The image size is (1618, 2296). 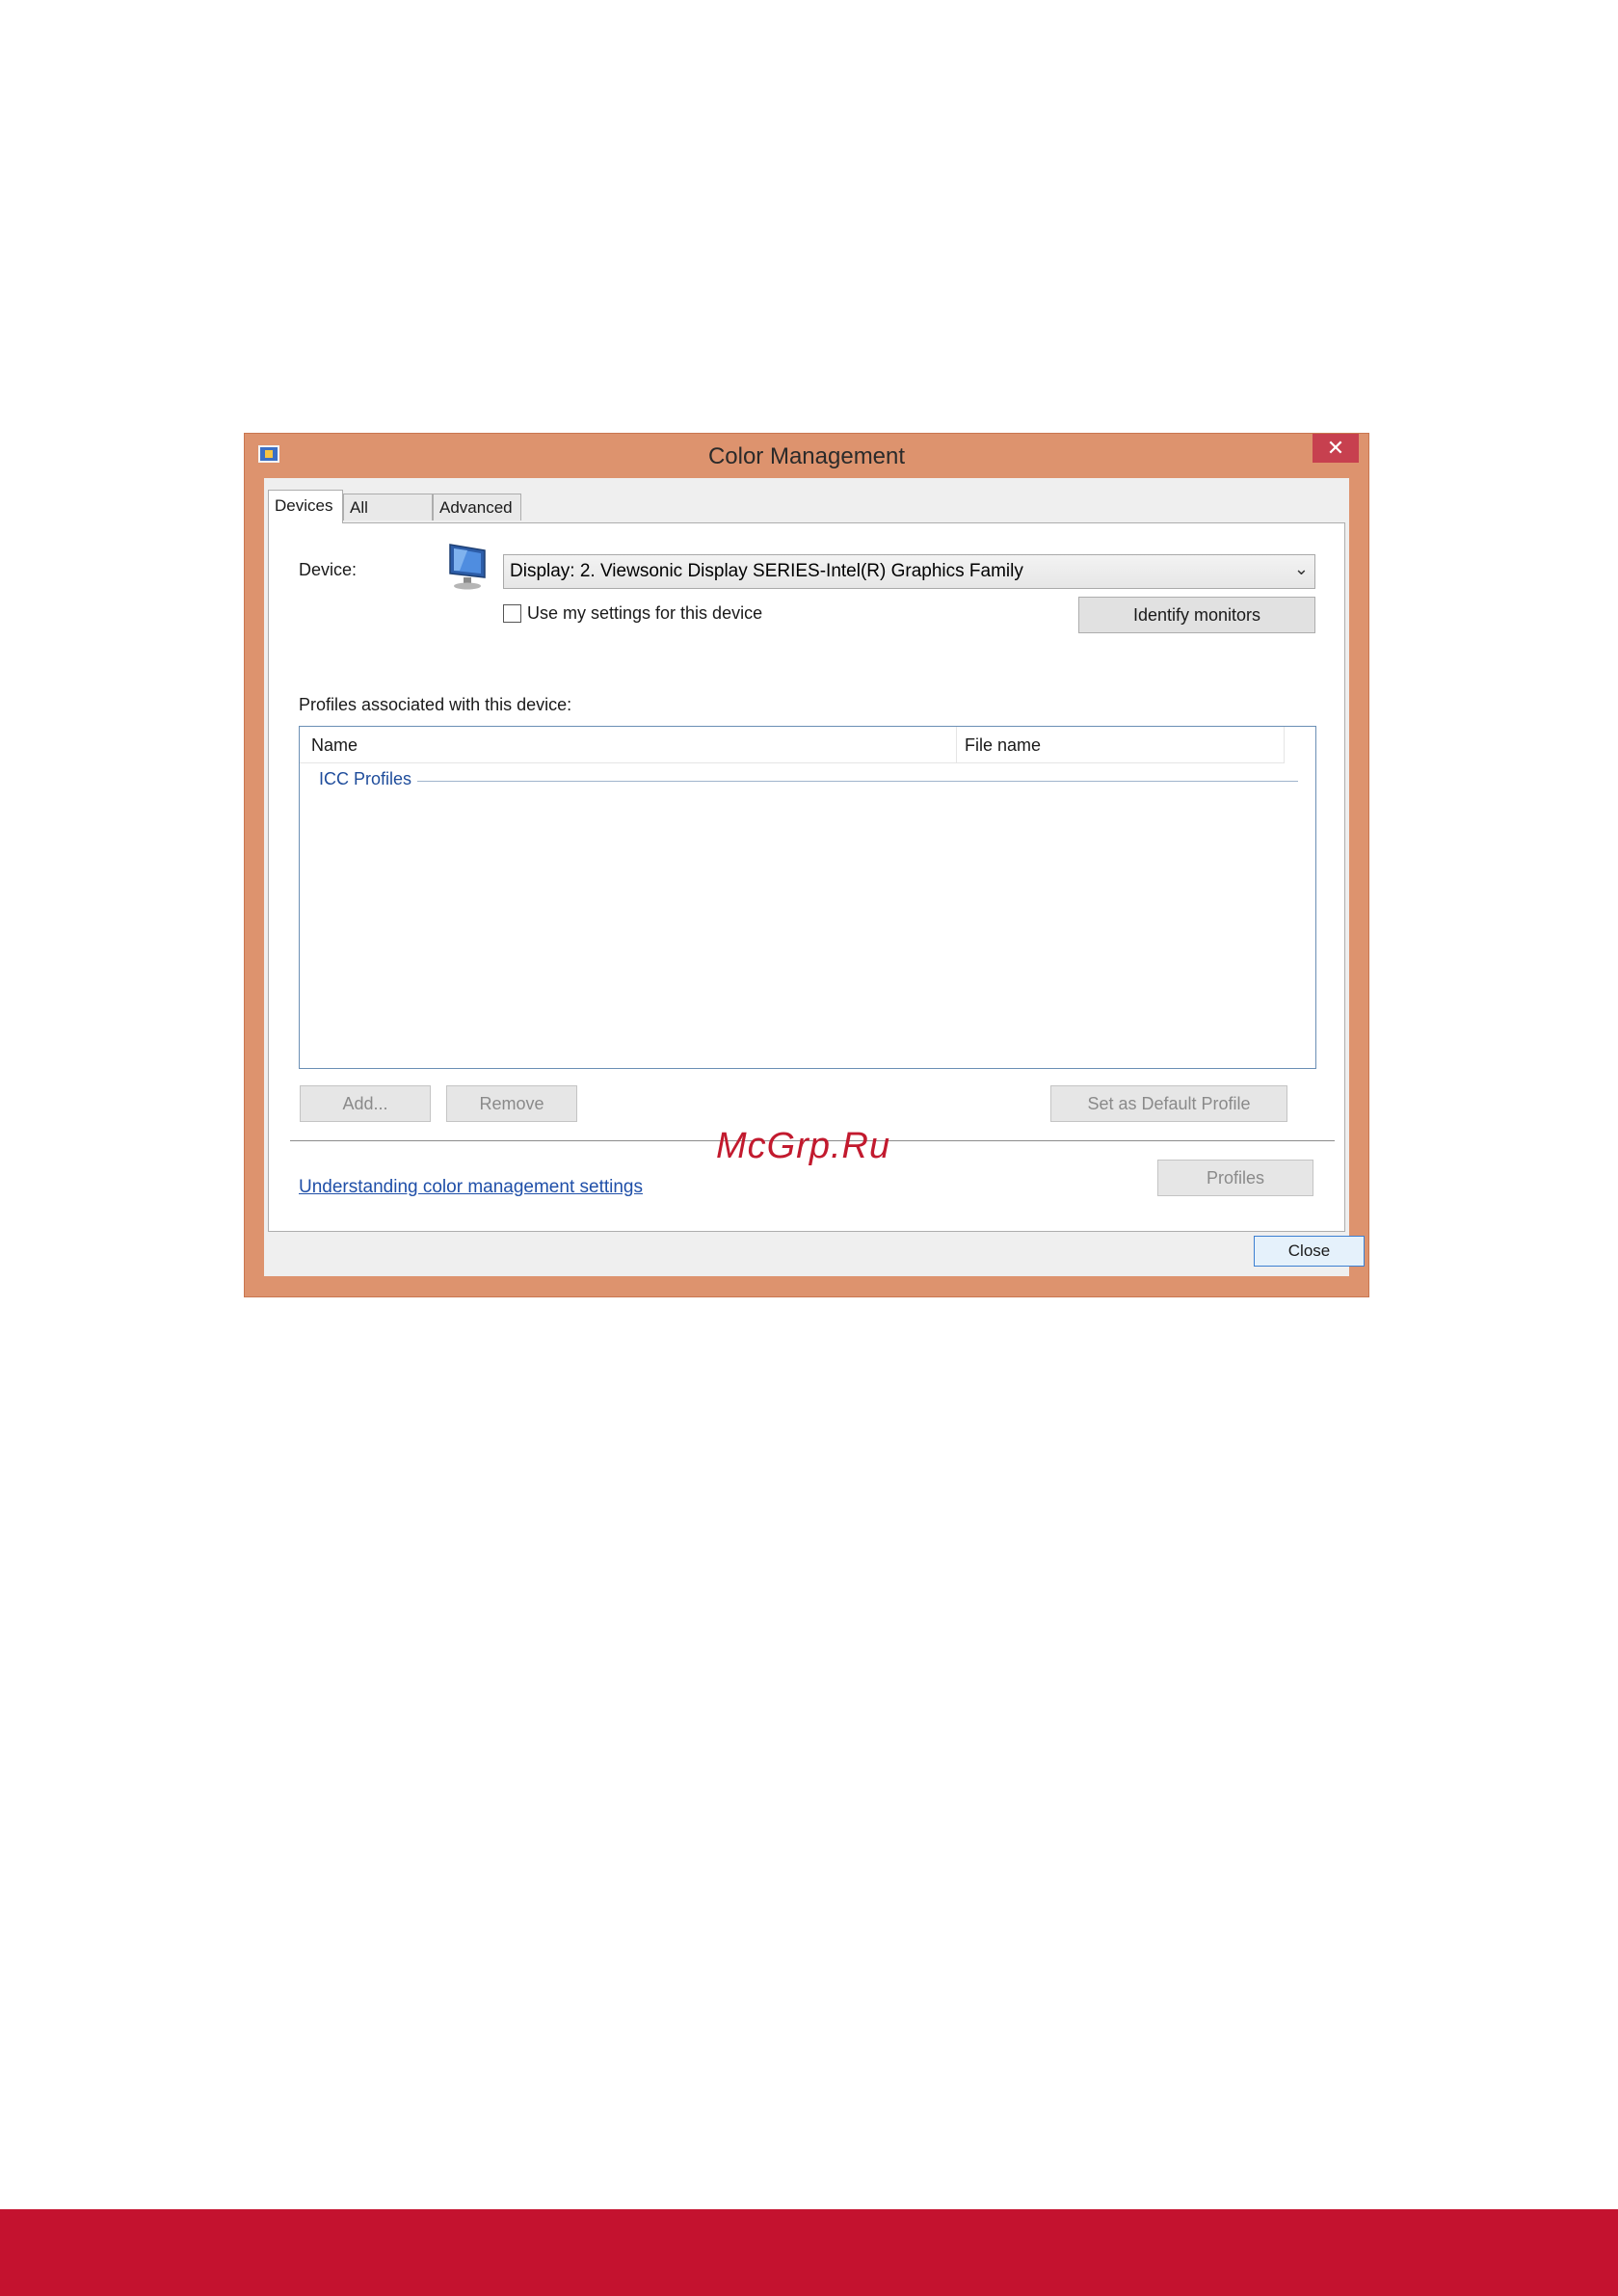 What do you see at coordinates (471, 1187) in the screenshot?
I see `understanding-color-management-link: Understanding color management settings` at bounding box center [471, 1187].